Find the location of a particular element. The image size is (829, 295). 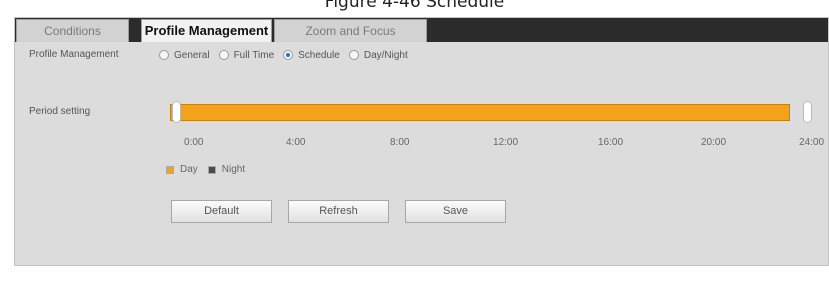

period-end-handle is located at coordinates (807, 112).